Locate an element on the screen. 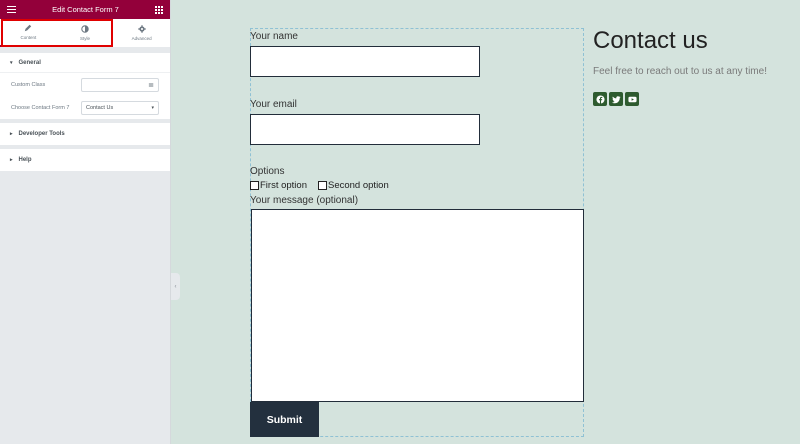 This screenshot has height=444, width=800. section-general-title: General is located at coordinates (29, 62).